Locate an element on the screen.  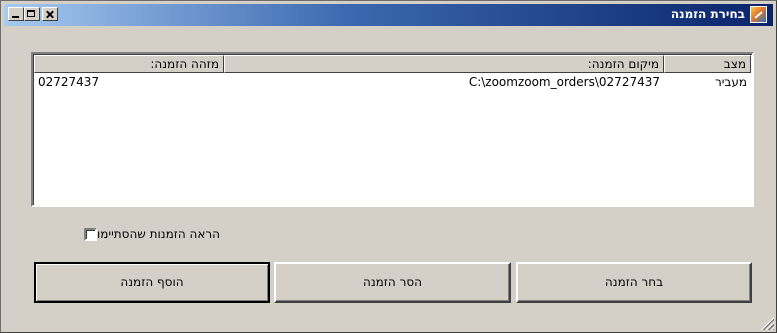
close-button is located at coordinates (50, 14).